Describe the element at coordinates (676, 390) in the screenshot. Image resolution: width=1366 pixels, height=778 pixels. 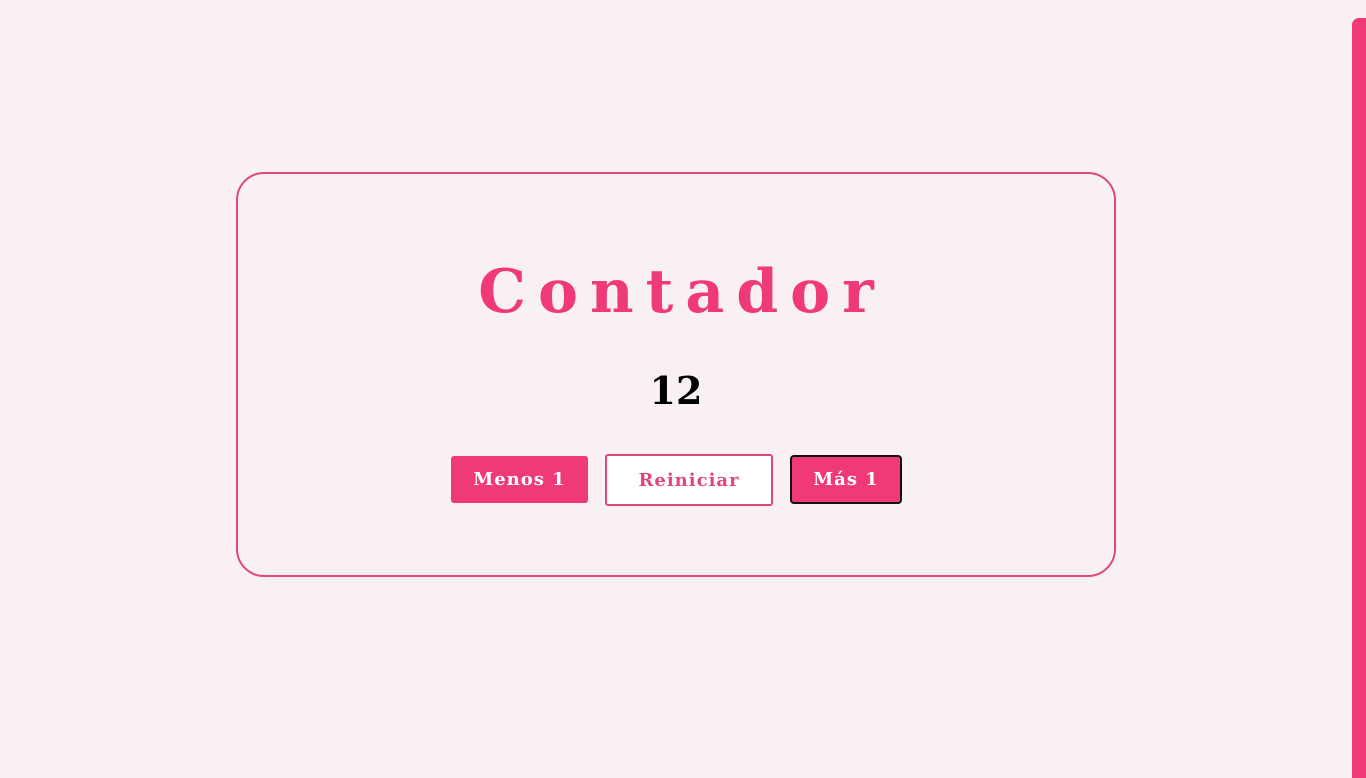
I see `counter-value: 12` at that location.